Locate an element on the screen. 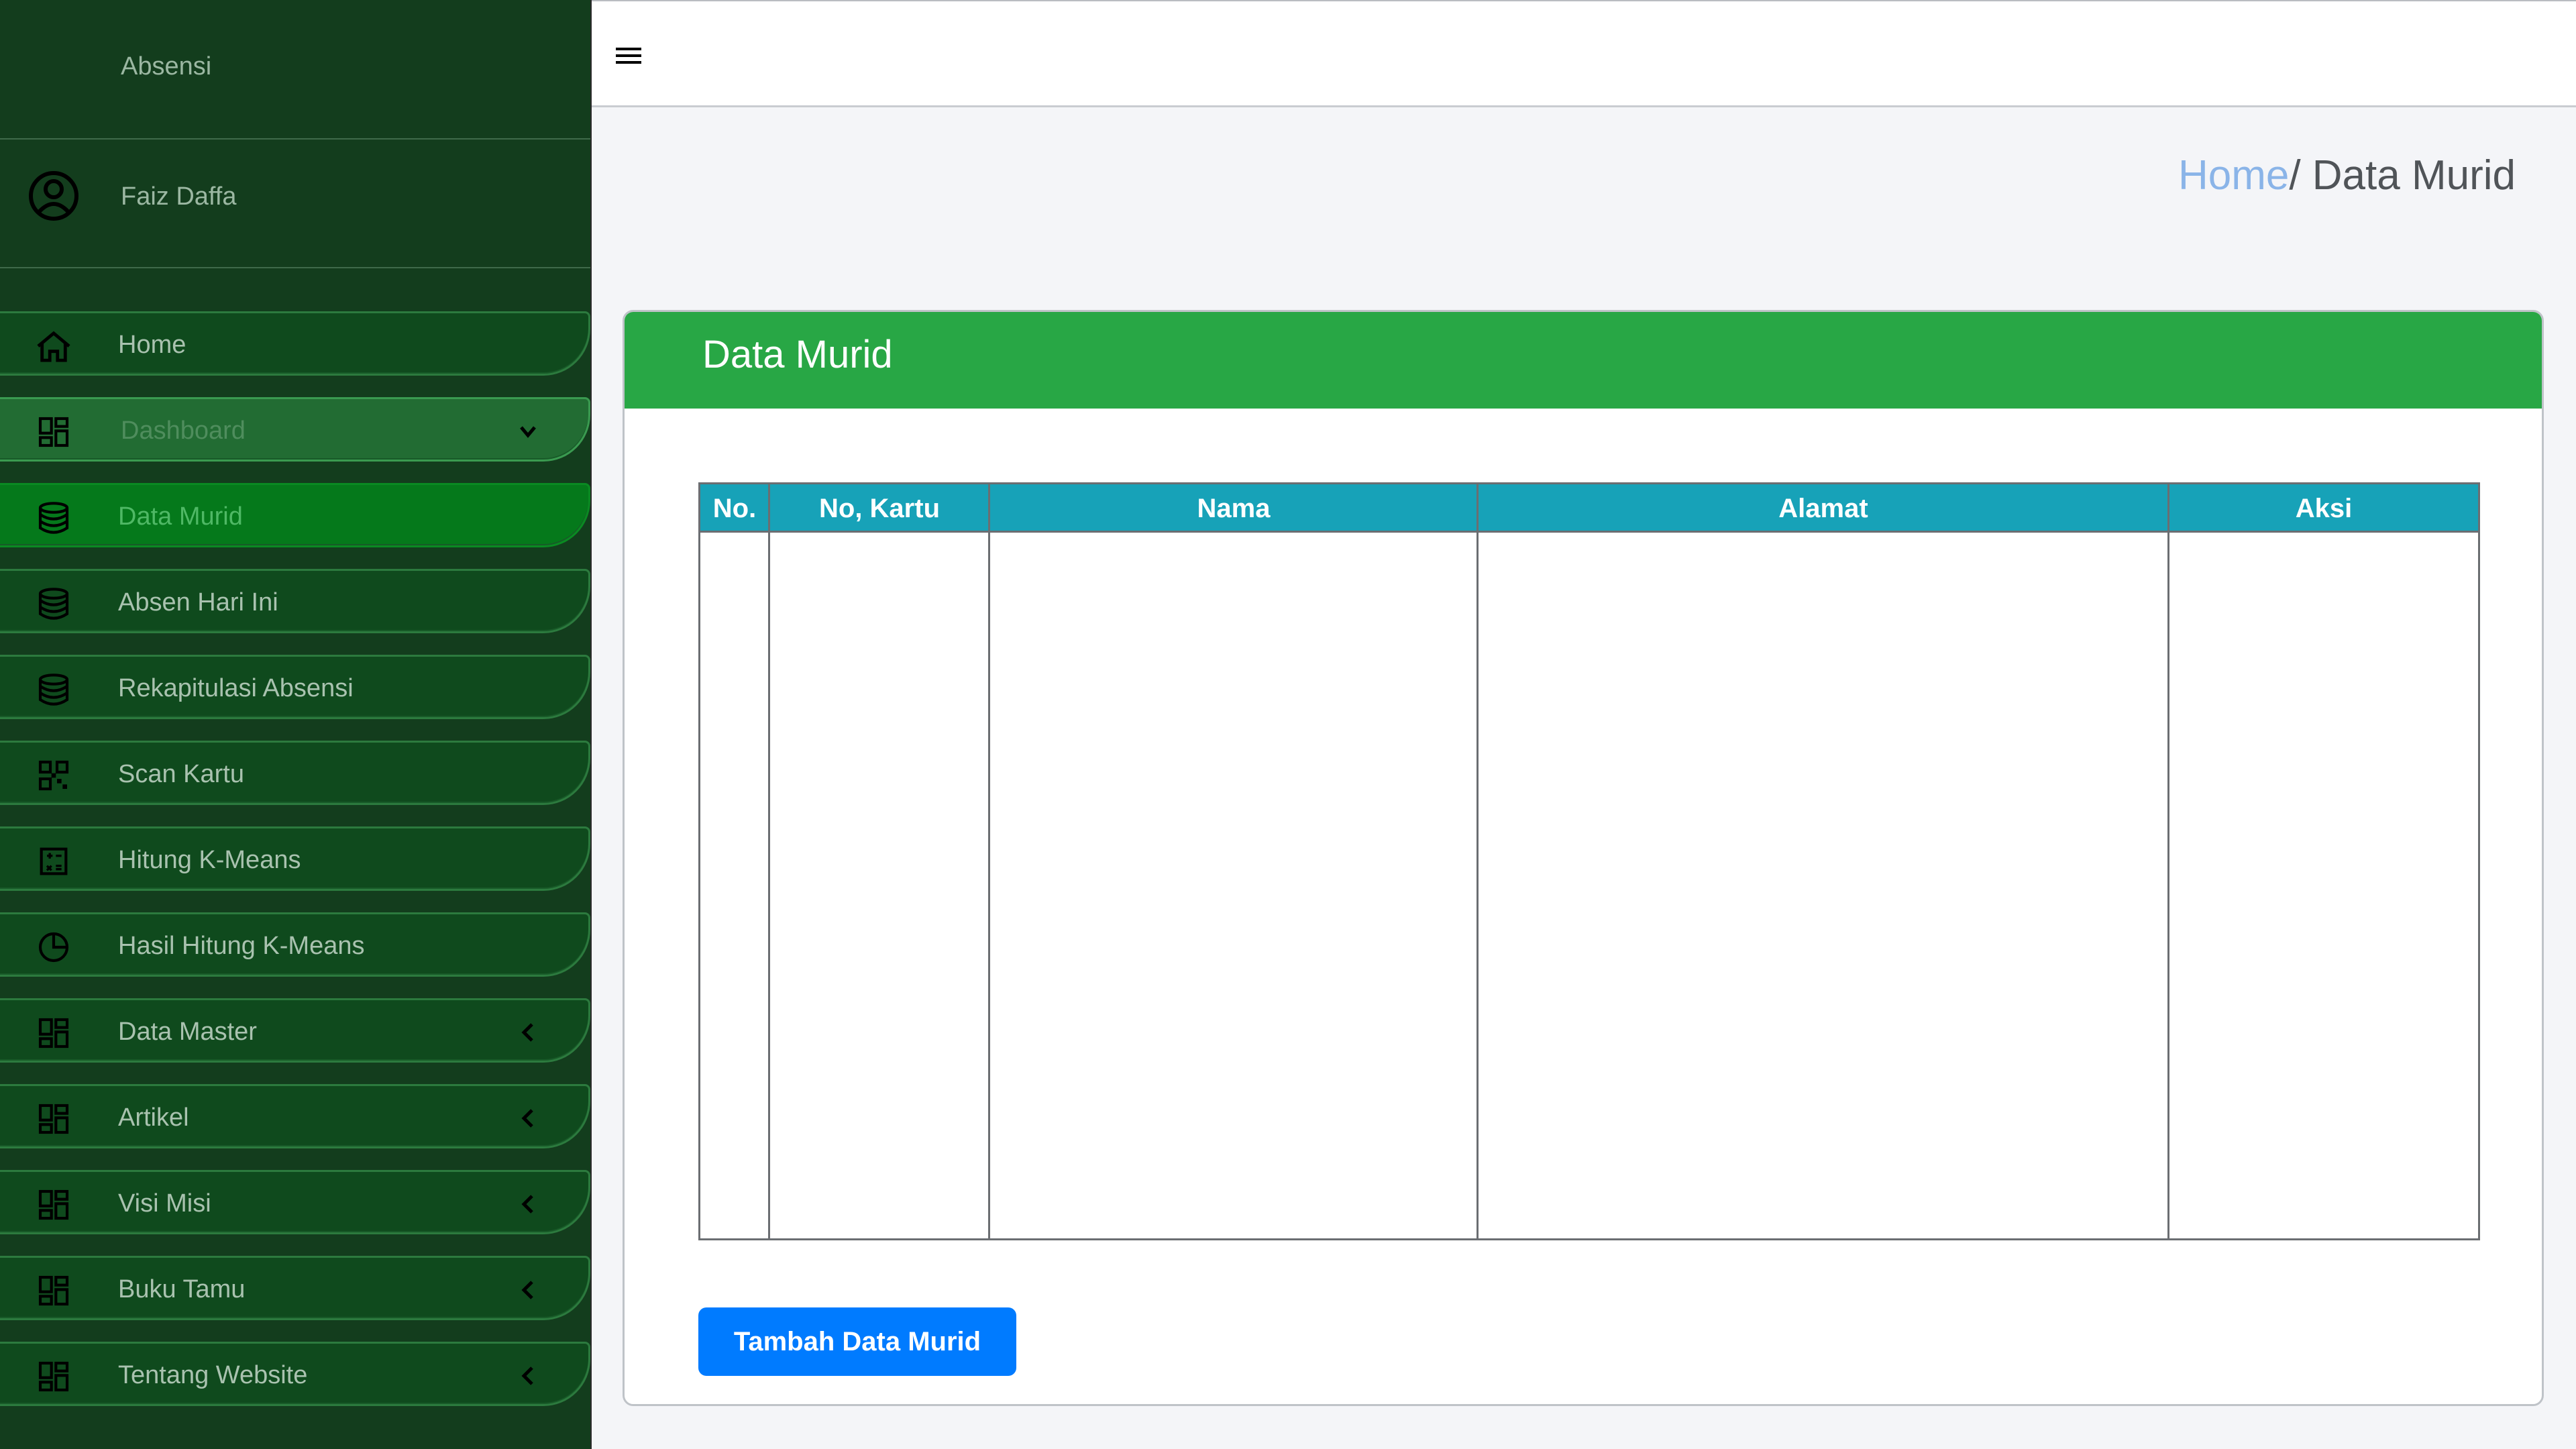 Image resolution: width=2576 pixels, height=1449 pixels. sidebar-item-label: Absen Hari Ini is located at coordinates (198, 602).